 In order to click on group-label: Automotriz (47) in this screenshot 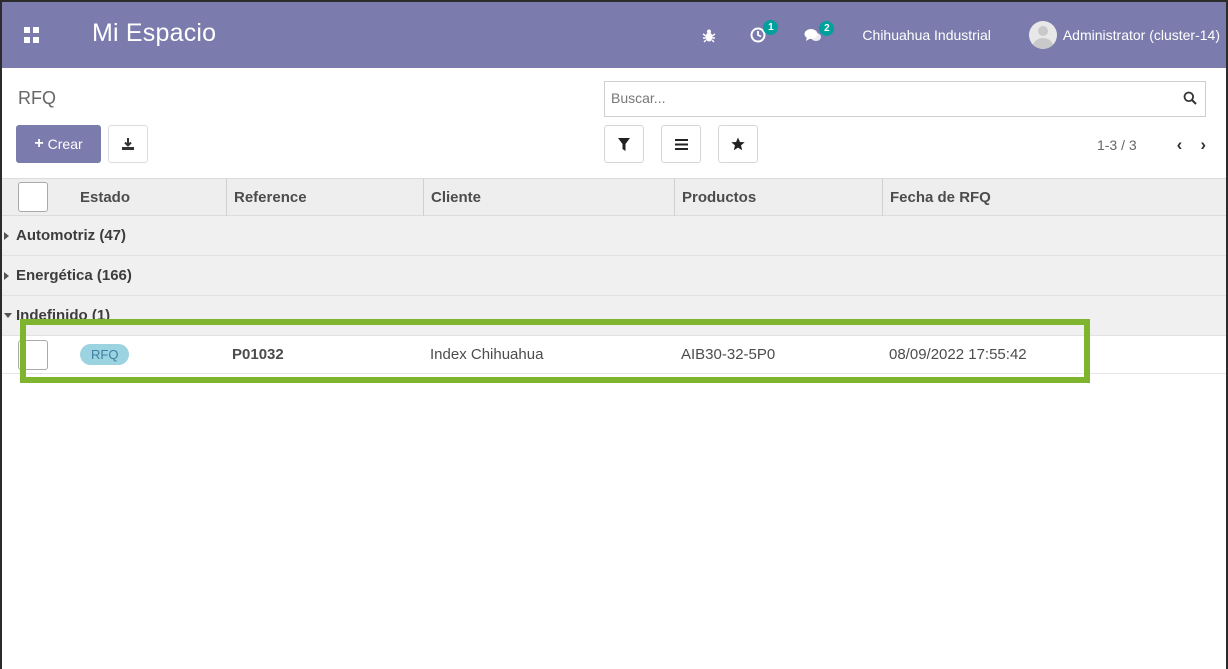, I will do `click(71, 235)`.